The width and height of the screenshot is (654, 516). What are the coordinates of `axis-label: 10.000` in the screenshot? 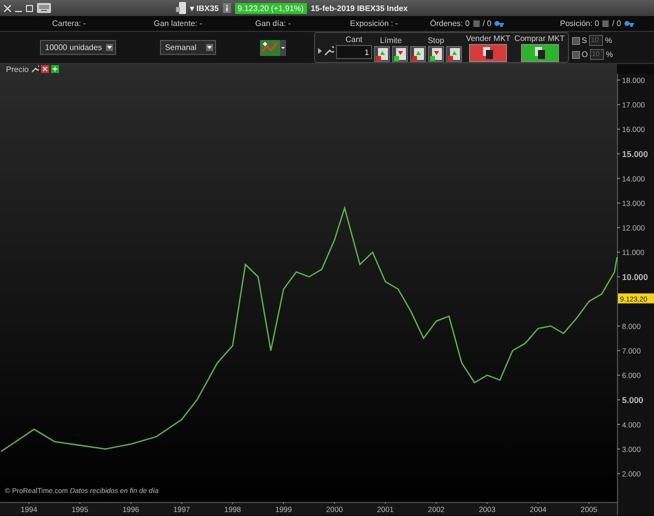 It's located at (635, 277).